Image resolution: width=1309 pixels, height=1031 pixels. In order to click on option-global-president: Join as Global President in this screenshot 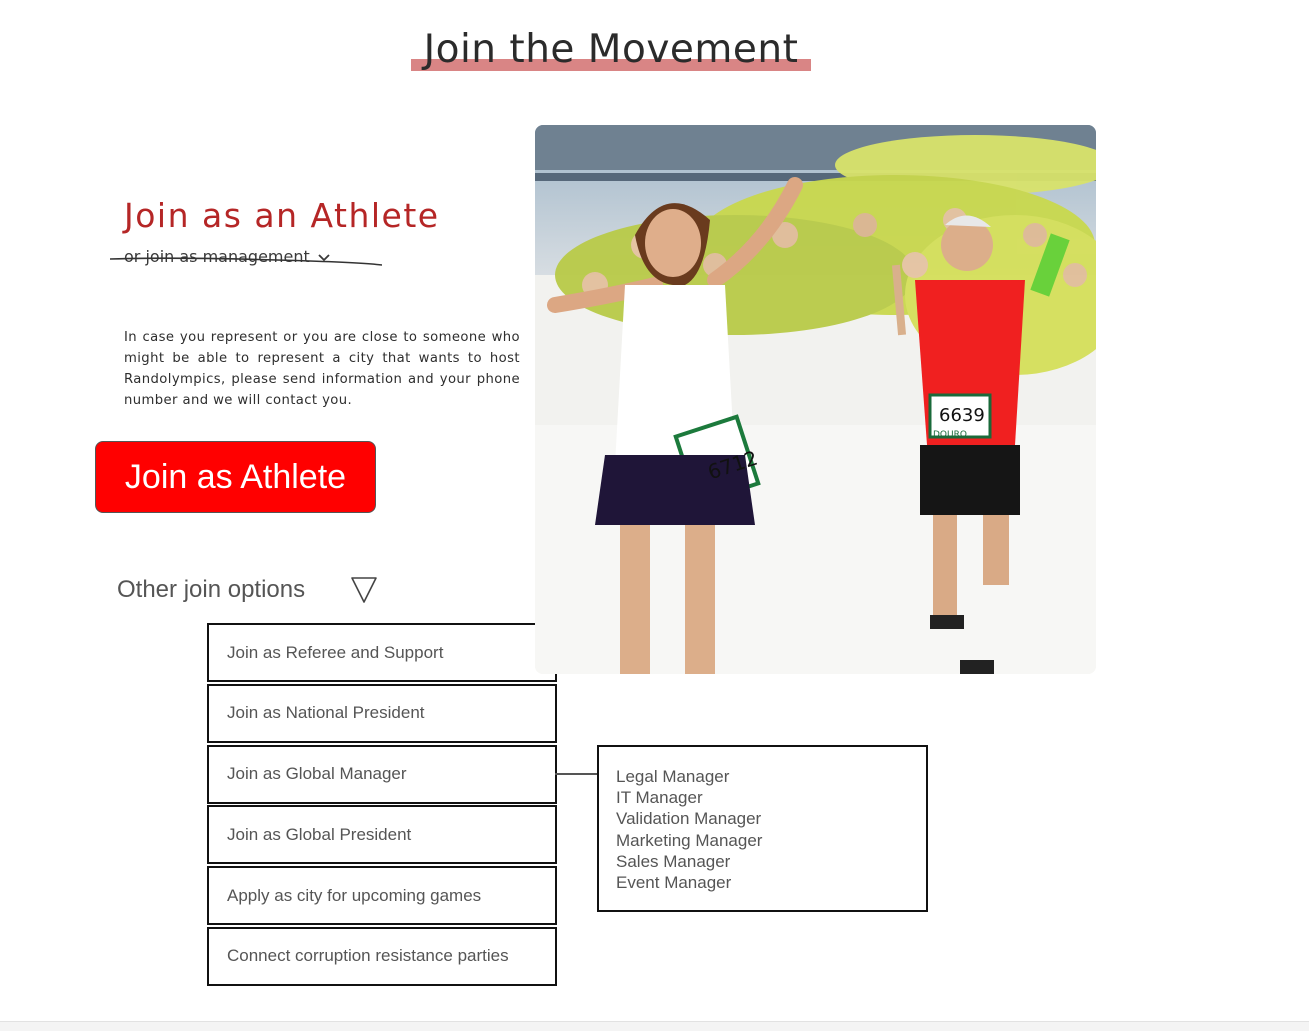, I will do `click(382, 835)`.